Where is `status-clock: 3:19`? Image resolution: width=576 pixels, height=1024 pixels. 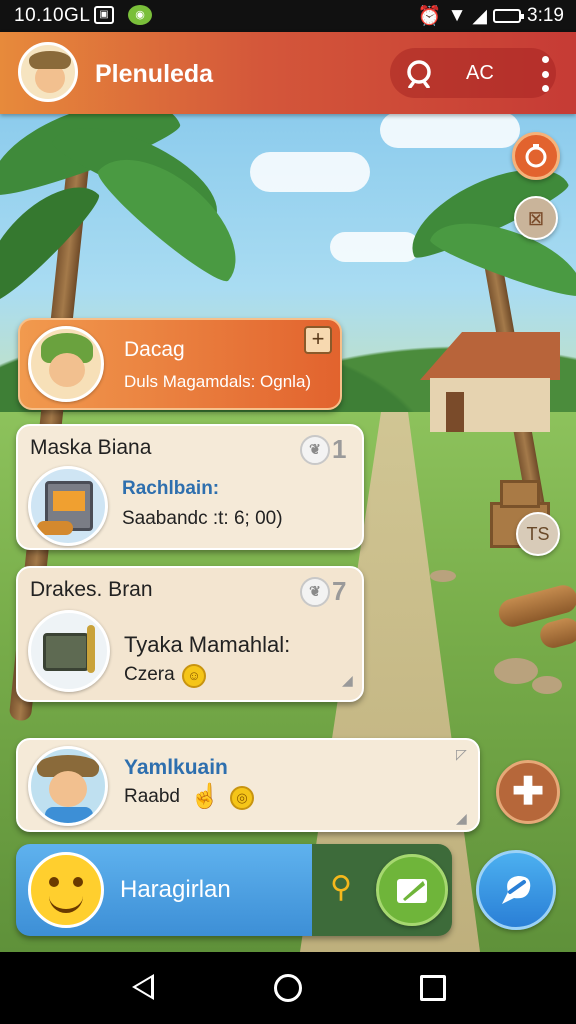
status-clock: 3:19 is located at coordinates (545, 15).